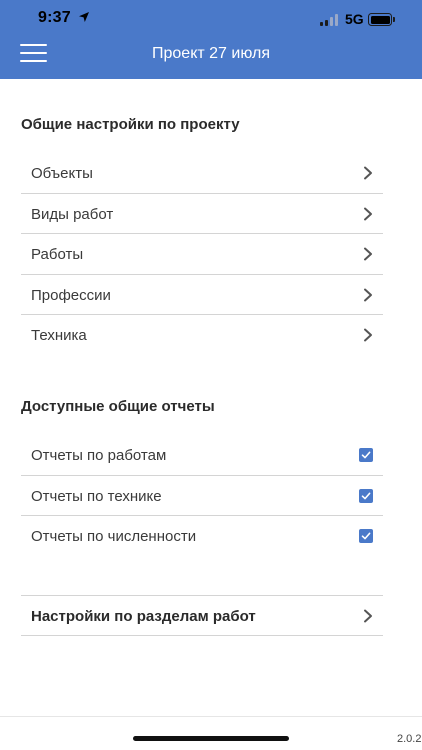 The image size is (422, 750). What do you see at coordinates (382, 19) in the screenshot?
I see `battery-icon` at bounding box center [382, 19].